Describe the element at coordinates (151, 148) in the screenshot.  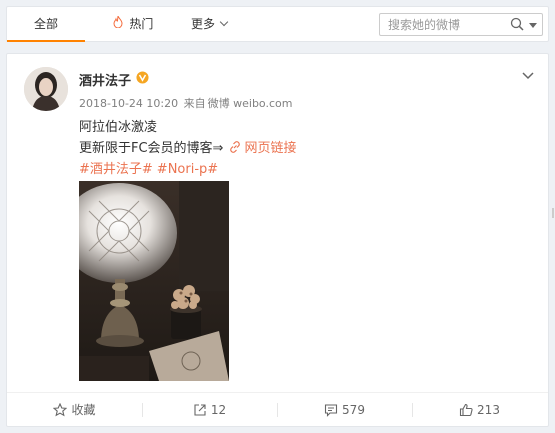
I see `post-text-line2-label: 更新限于FC会员的博客⇒` at that location.